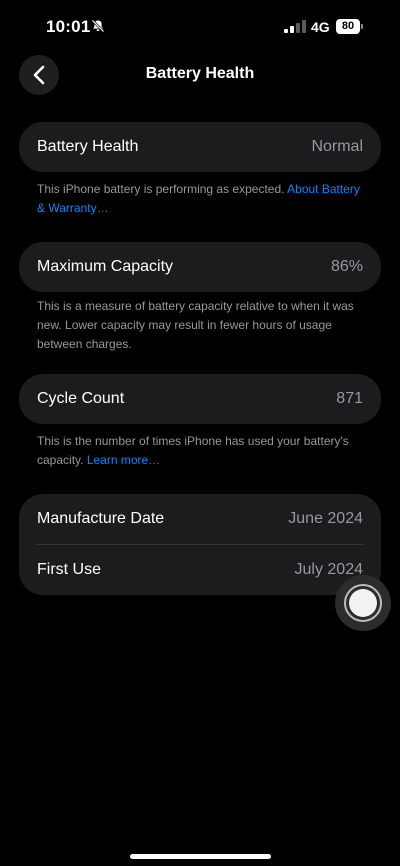 This screenshot has width=400, height=866. Describe the element at coordinates (200, 73) in the screenshot. I see `page-title: Battery Health` at that location.